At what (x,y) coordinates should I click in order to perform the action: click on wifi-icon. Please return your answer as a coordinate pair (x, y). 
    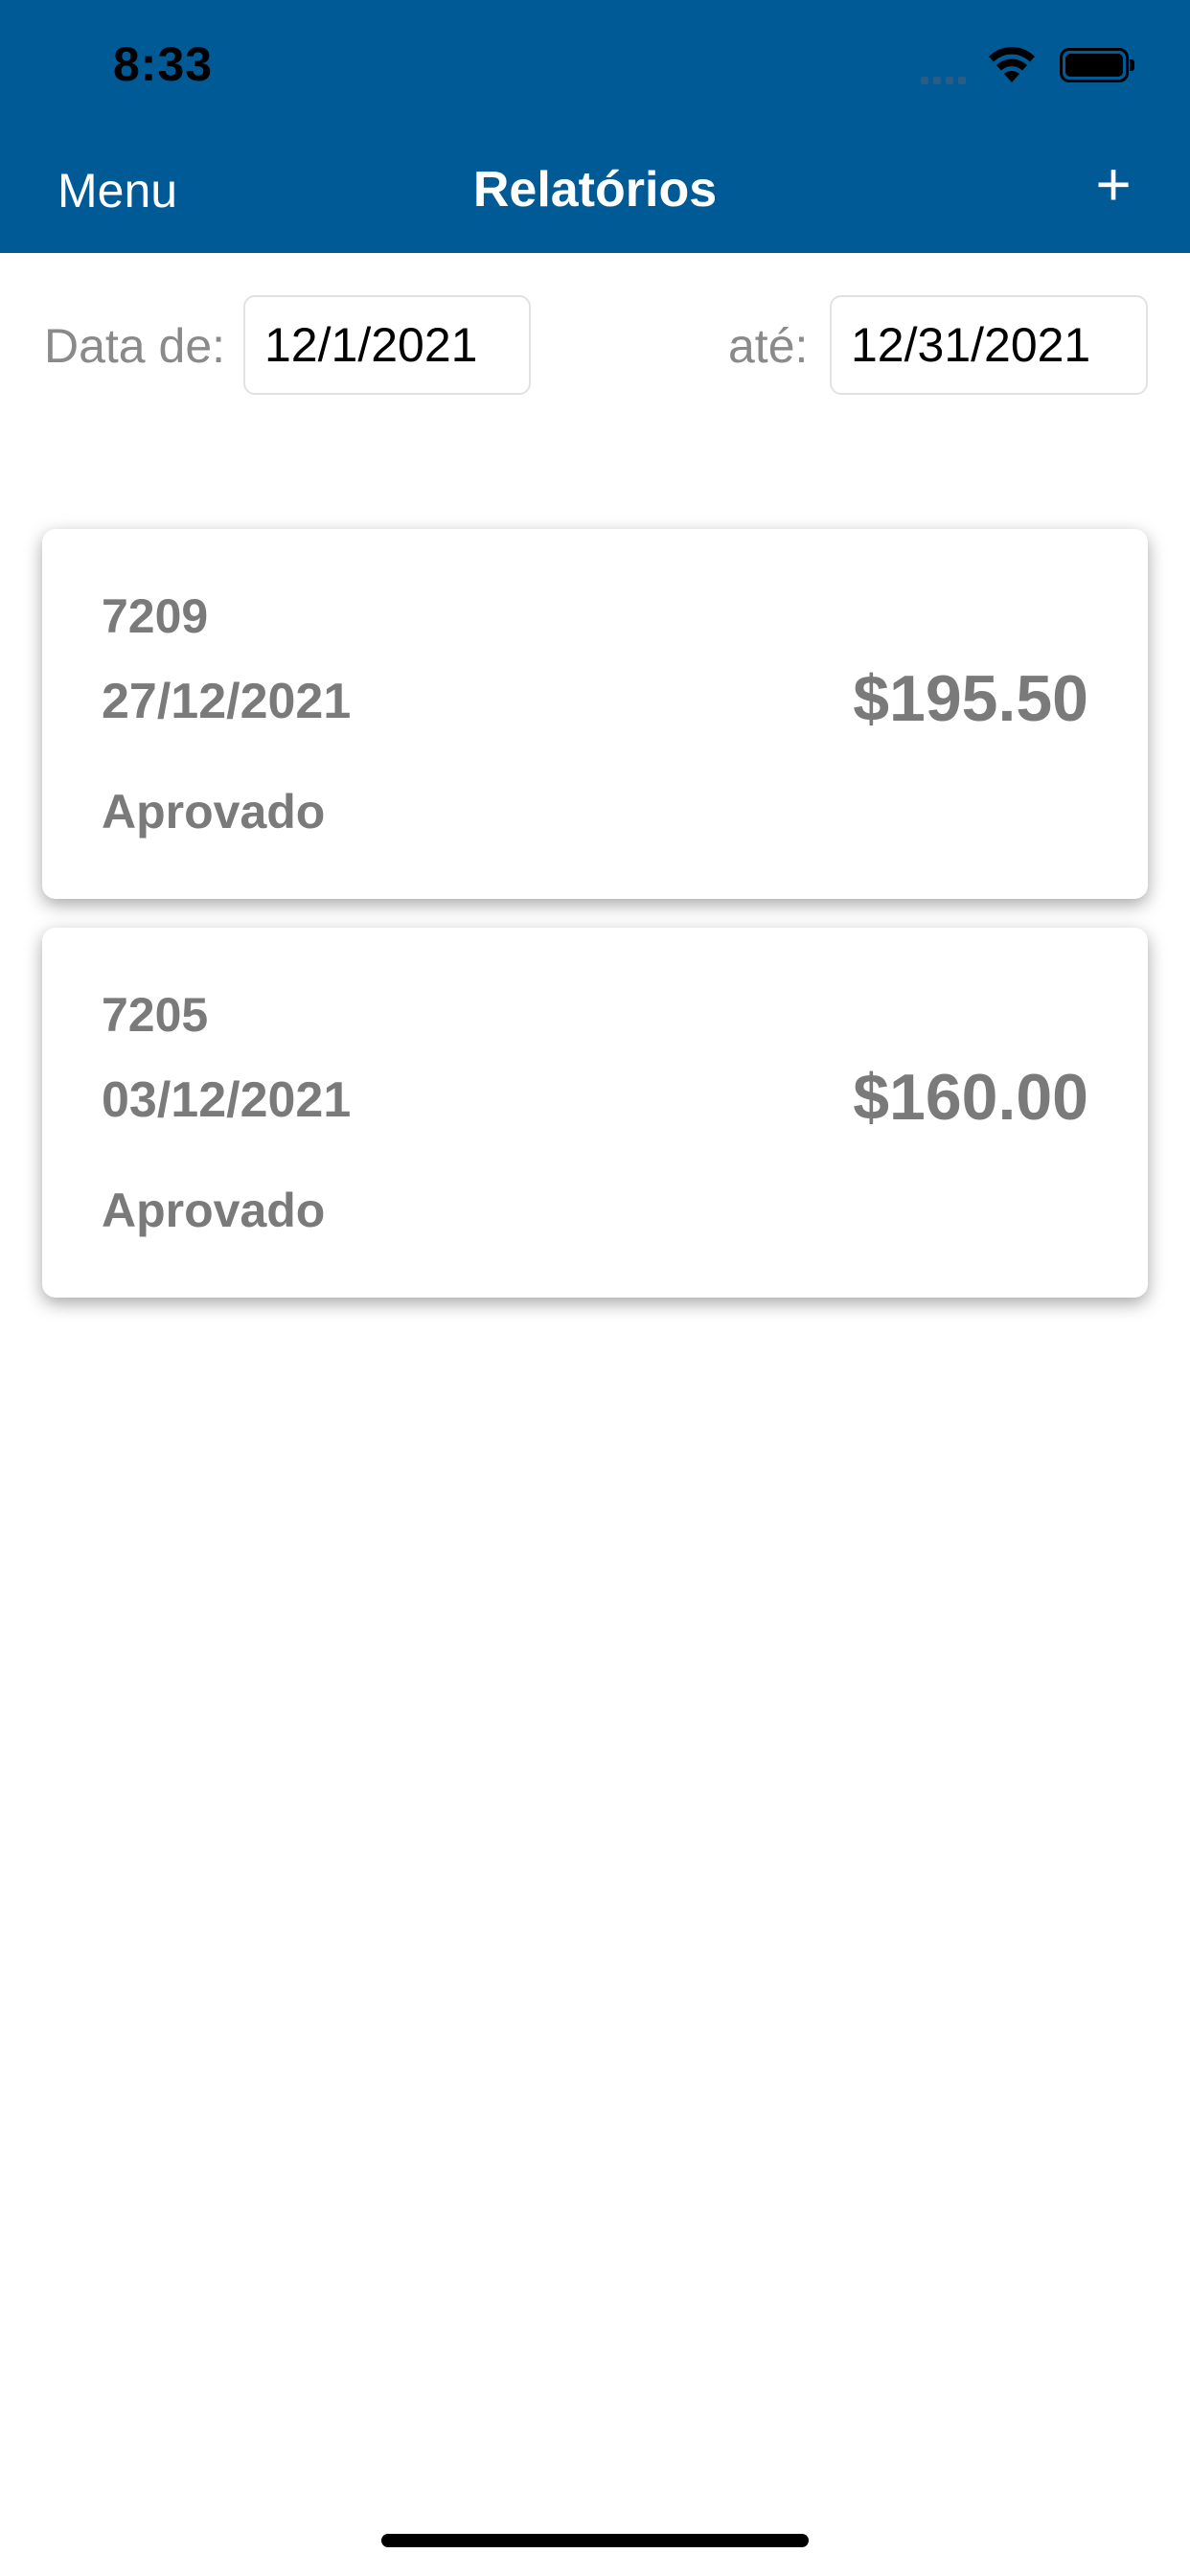
    Looking at the image, I should click on (1012, 64).